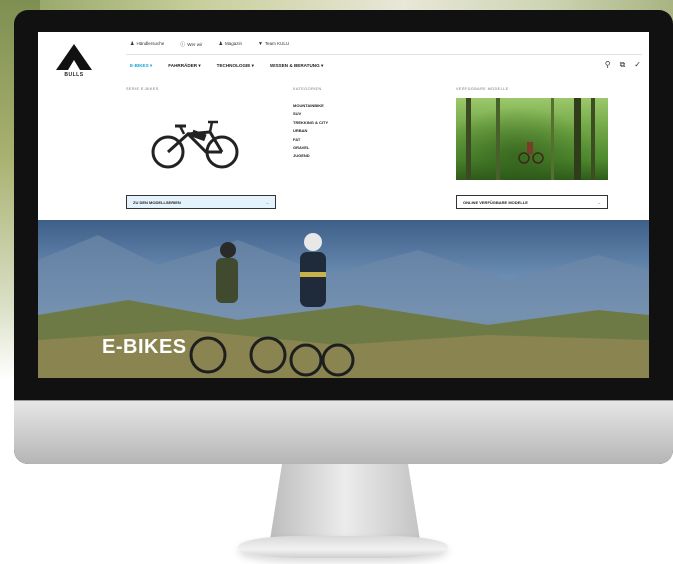  Describe the element at coordinates (235, 66) in the screenshot. I see `nav-item-technology: TECHNOLOGIE ▾` at that location.